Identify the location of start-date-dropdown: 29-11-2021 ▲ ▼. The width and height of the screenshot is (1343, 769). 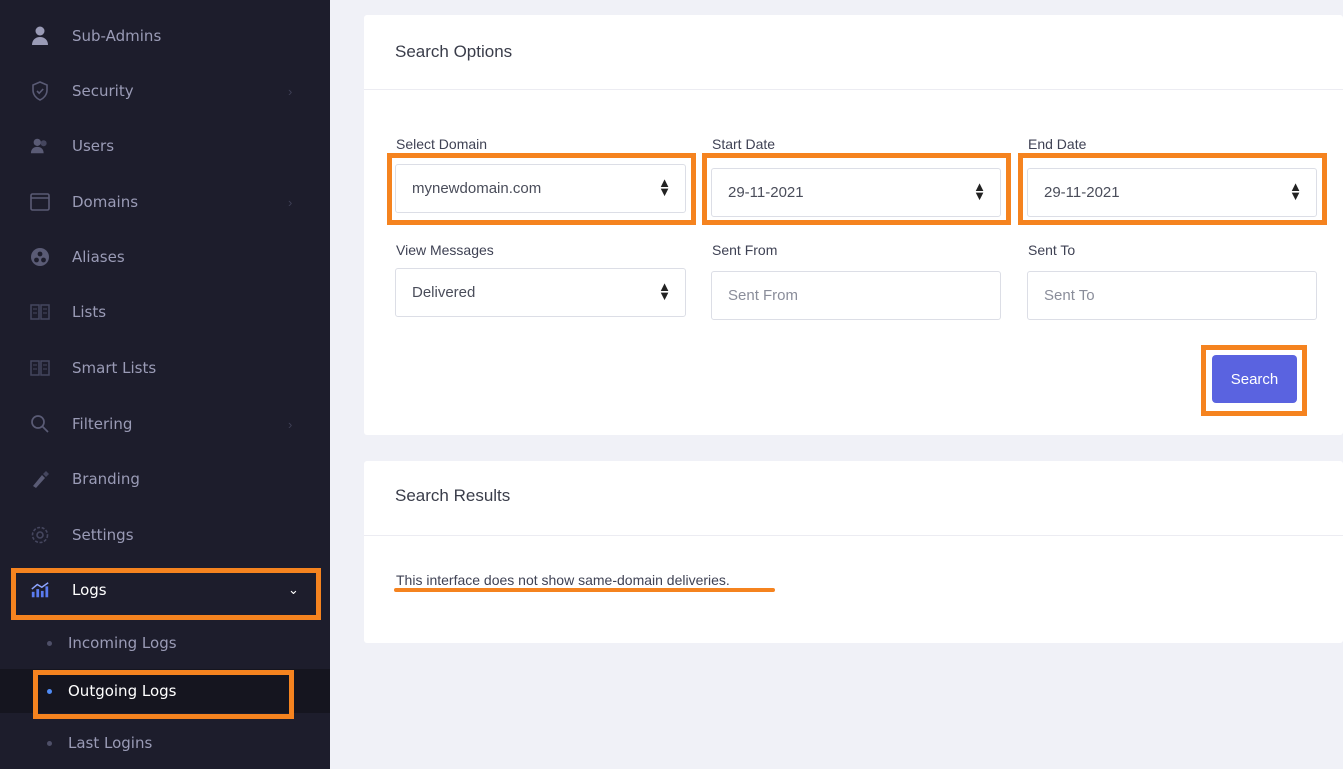
(856, 192).